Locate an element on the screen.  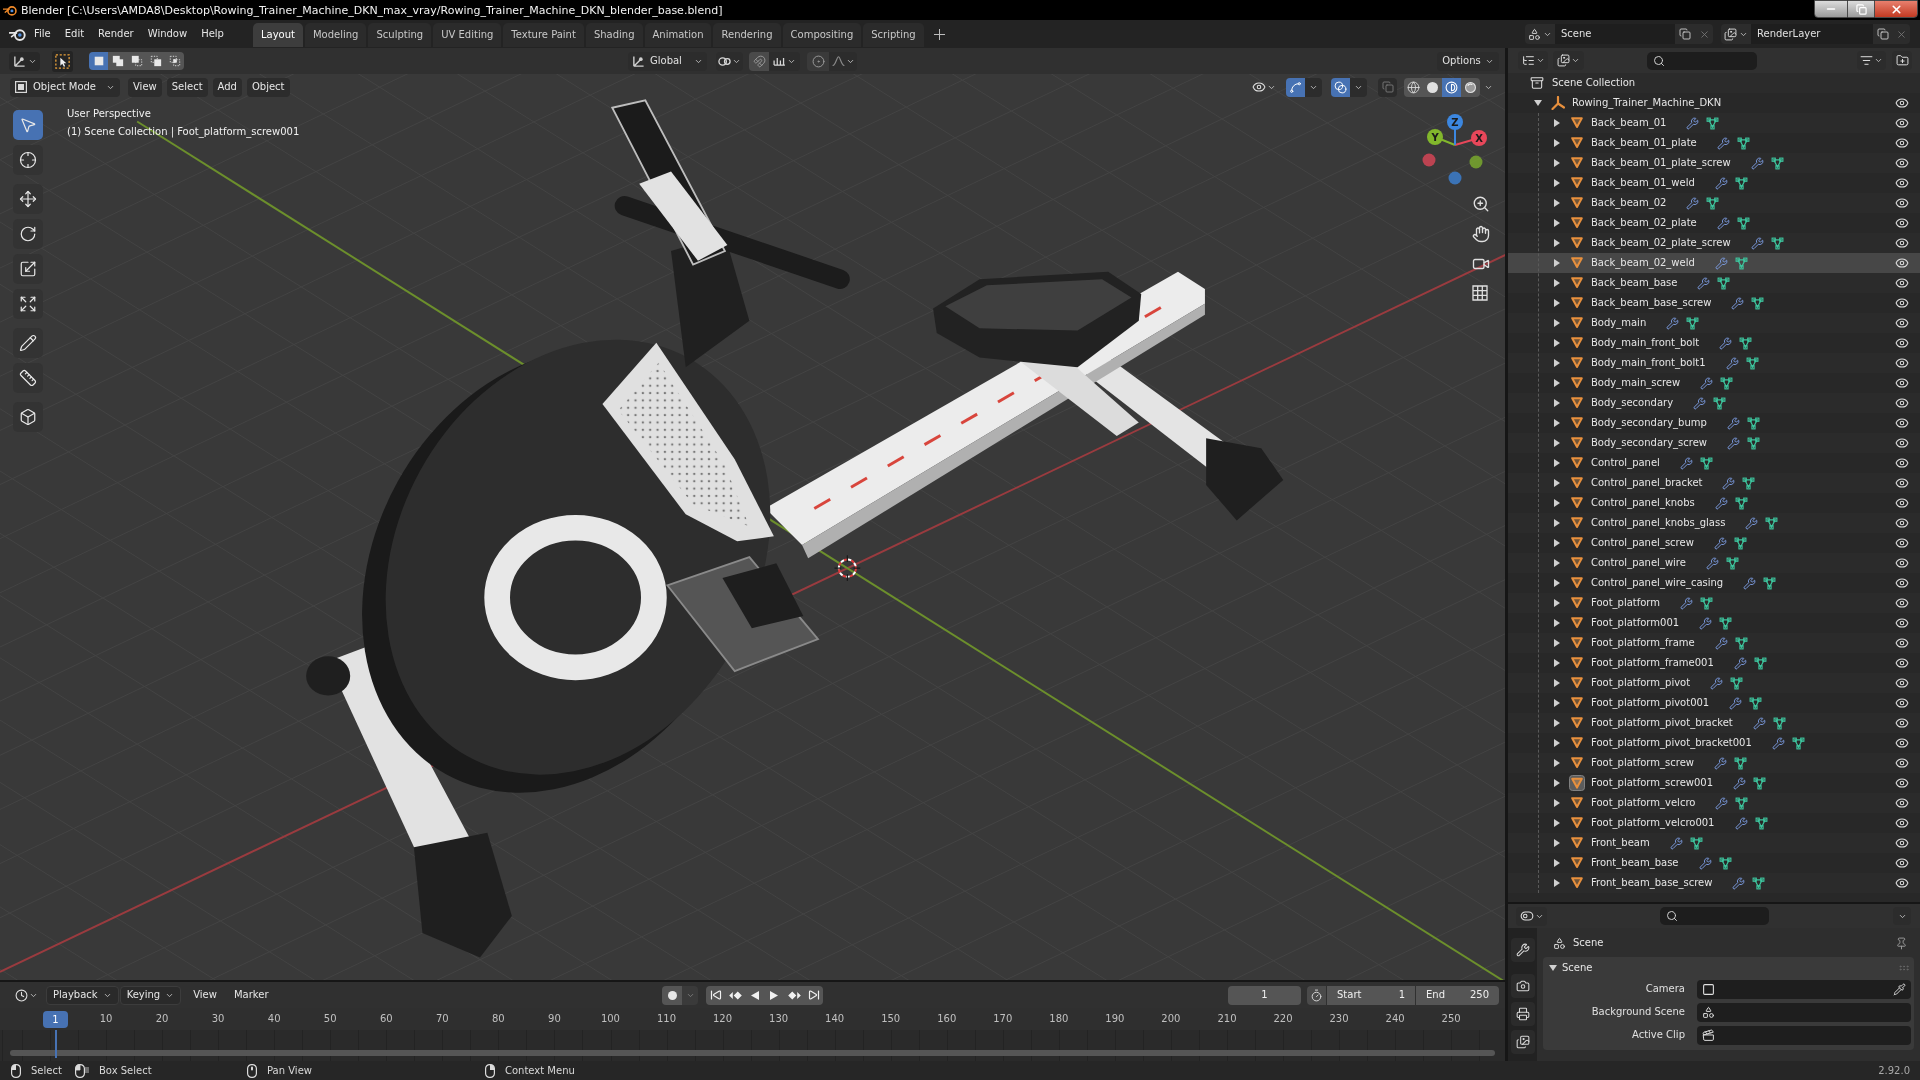
menu-item: Window is located at coordinates (167, 34).